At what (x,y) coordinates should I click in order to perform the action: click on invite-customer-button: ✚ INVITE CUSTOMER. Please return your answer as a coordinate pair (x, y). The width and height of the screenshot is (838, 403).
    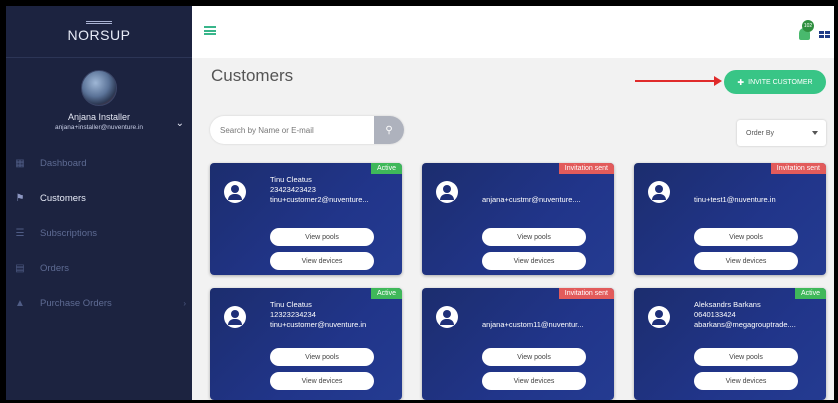
    Looking at the image, I should click on (775, 82).